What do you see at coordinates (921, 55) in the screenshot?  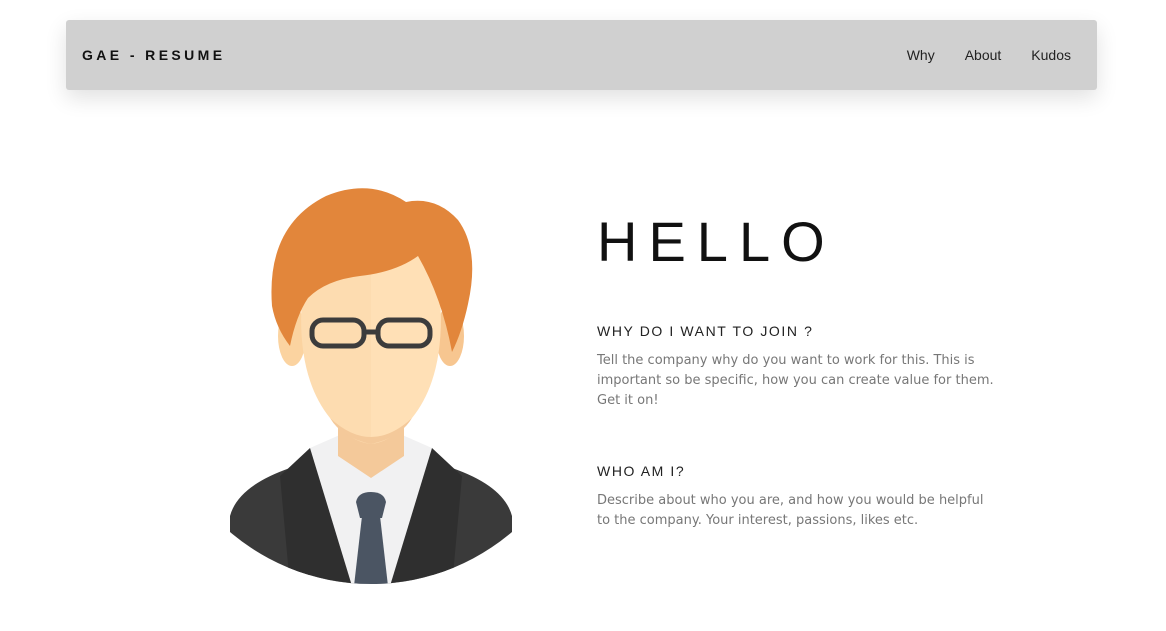 I see `nav-link-why: Why` at bounding box center [921, 55].